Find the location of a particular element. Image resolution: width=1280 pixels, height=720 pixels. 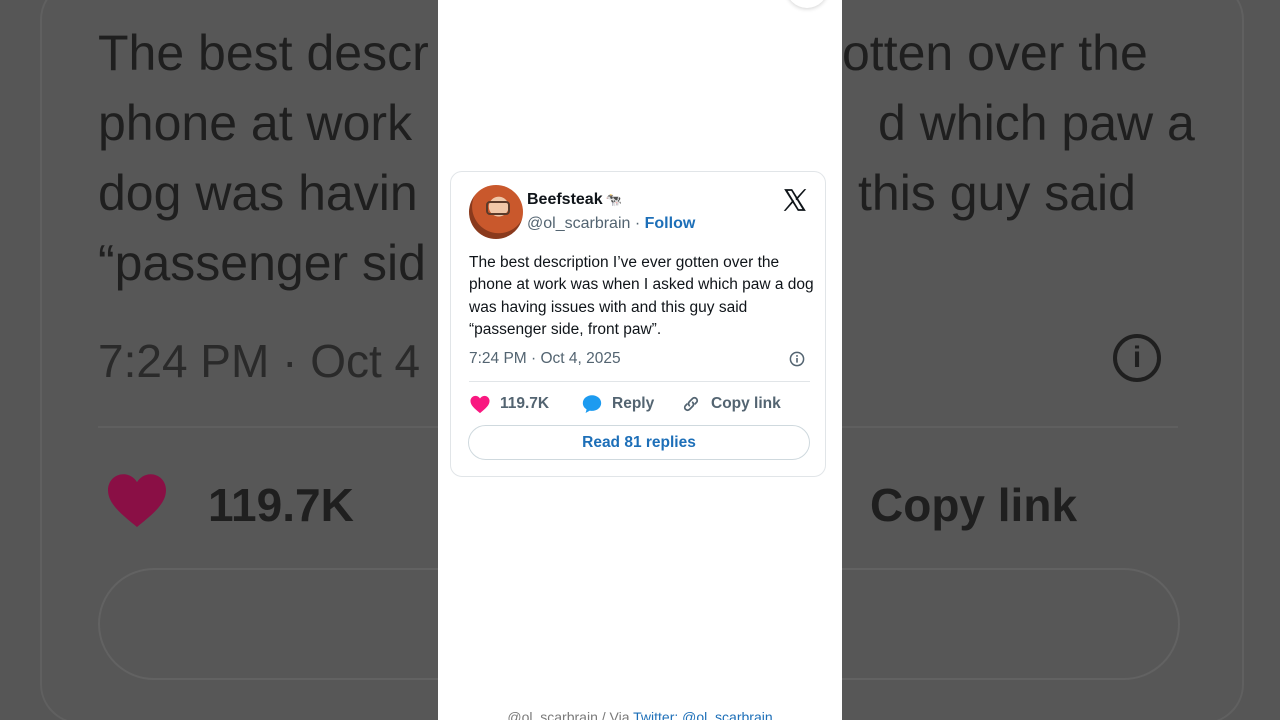

copy-link-label: Copy link is located at coordinates (746, 403).